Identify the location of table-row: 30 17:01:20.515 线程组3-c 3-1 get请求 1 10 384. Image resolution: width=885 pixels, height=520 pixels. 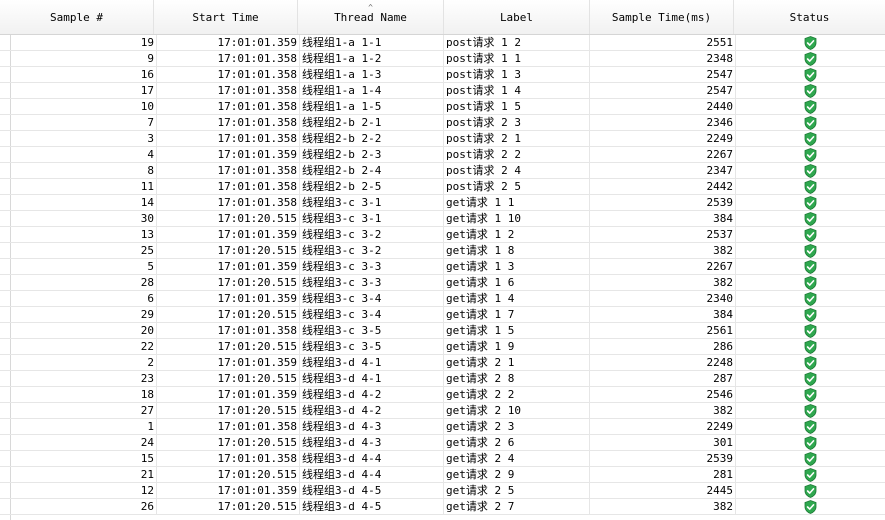
(442, 219).